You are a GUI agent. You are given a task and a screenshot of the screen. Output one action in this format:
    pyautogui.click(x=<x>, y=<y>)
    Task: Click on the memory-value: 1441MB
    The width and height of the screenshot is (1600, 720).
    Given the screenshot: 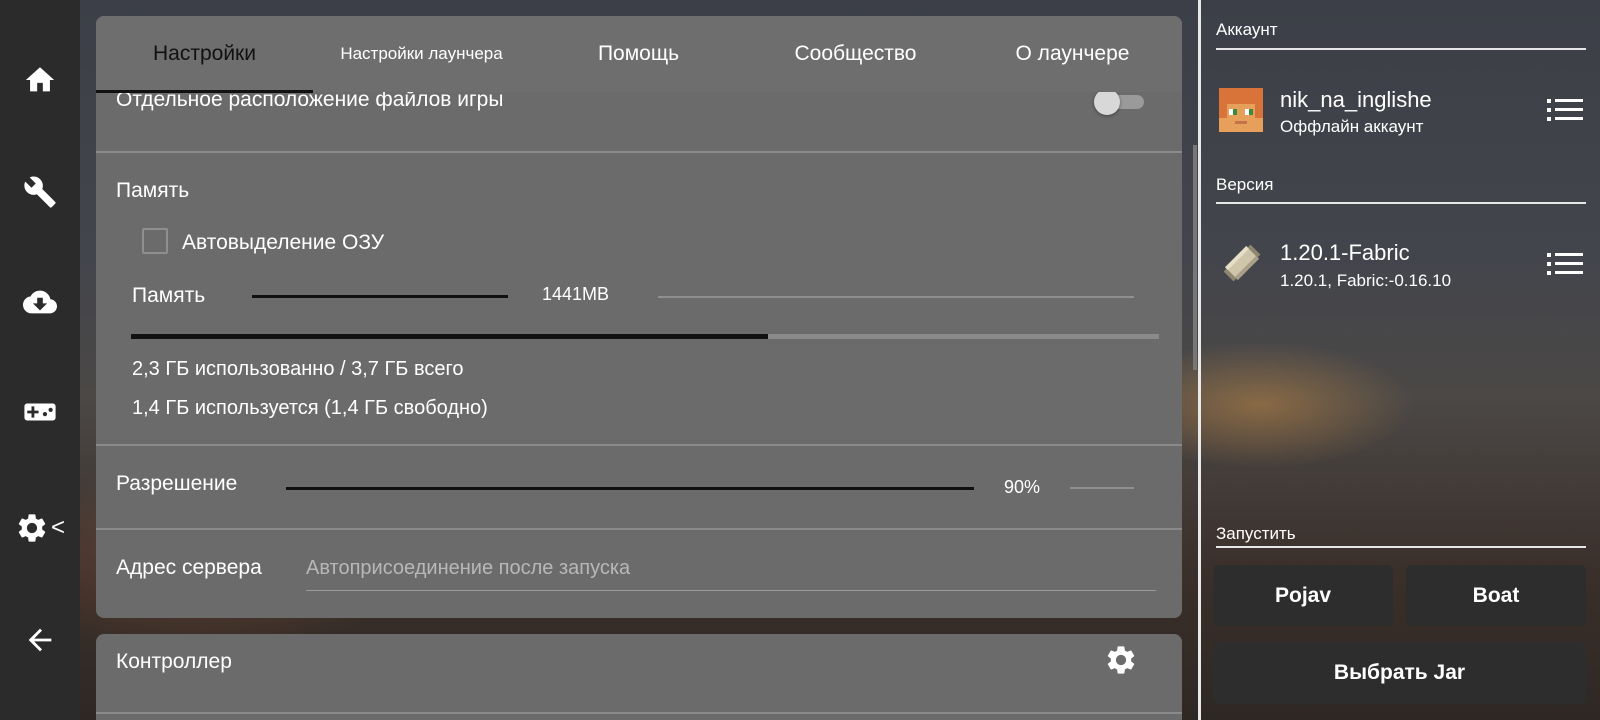 What is the action you would take?
    pyautogui.click(x=576, y=294)
    